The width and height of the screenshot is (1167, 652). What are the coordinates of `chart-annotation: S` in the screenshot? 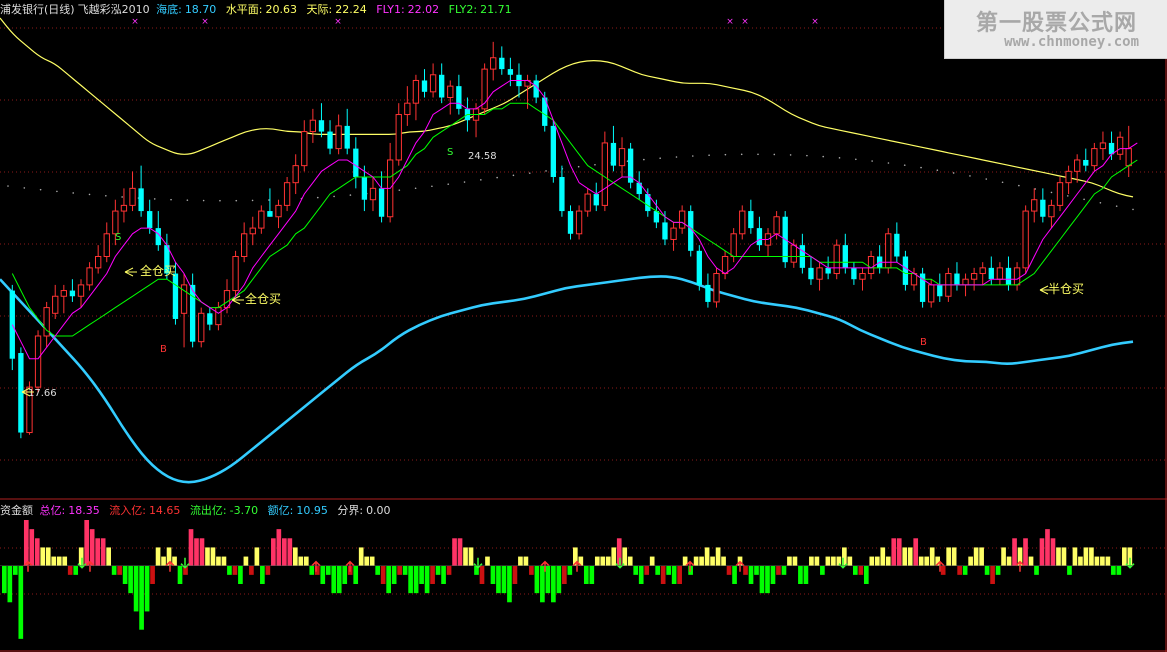 It's located at (118, 237).